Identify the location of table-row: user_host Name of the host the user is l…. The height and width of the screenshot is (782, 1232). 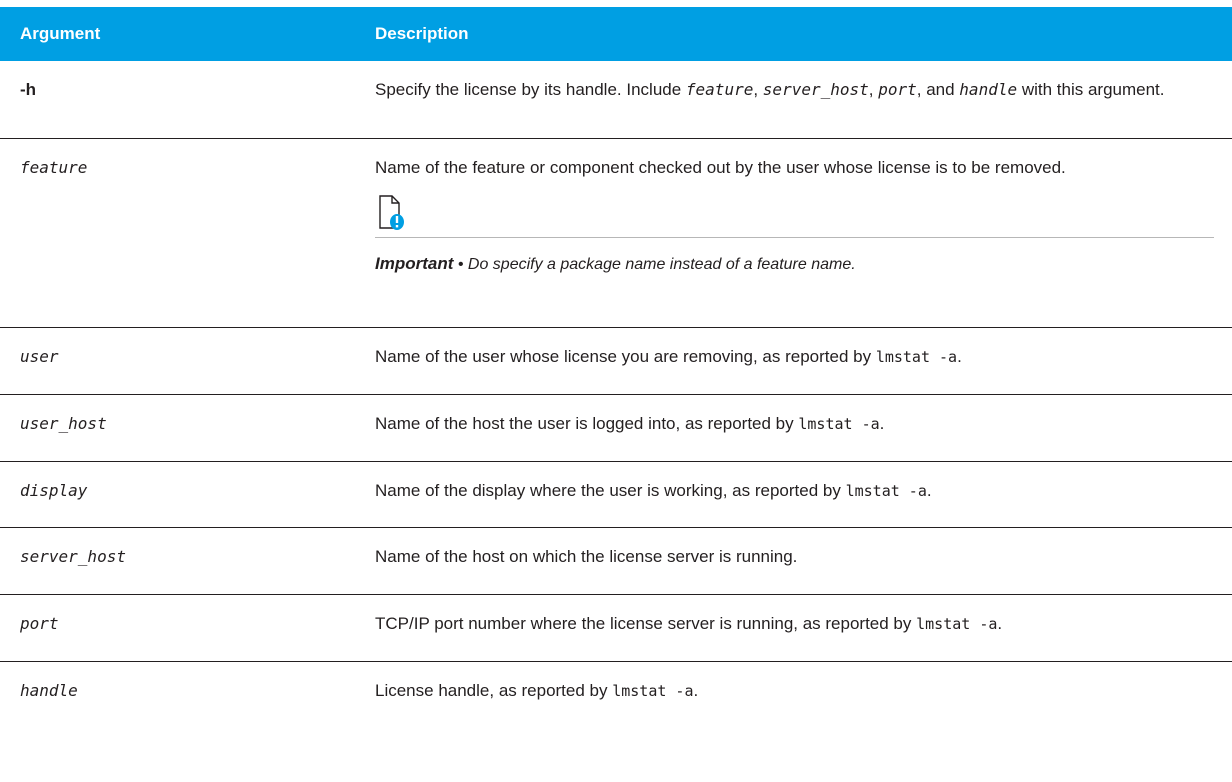
(616, 428).